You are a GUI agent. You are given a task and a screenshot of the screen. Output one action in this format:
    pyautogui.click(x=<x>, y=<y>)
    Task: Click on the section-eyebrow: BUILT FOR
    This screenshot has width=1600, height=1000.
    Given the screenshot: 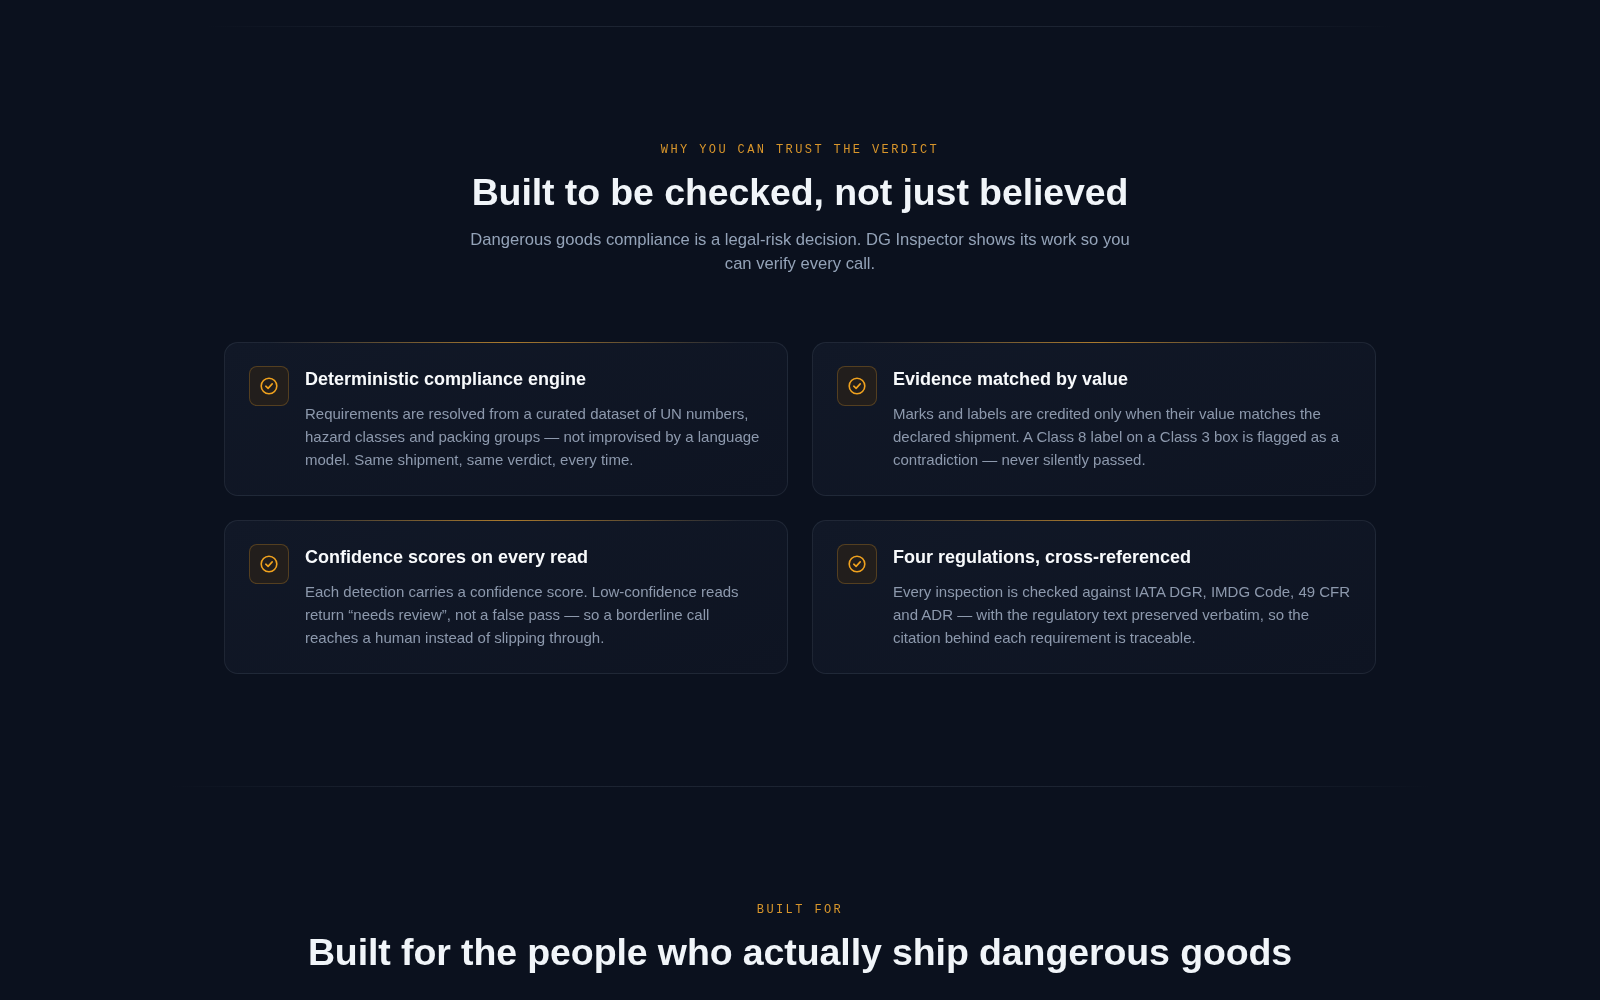 What is the action you would take?
    pyautogui.click(x=800, y=910)
    